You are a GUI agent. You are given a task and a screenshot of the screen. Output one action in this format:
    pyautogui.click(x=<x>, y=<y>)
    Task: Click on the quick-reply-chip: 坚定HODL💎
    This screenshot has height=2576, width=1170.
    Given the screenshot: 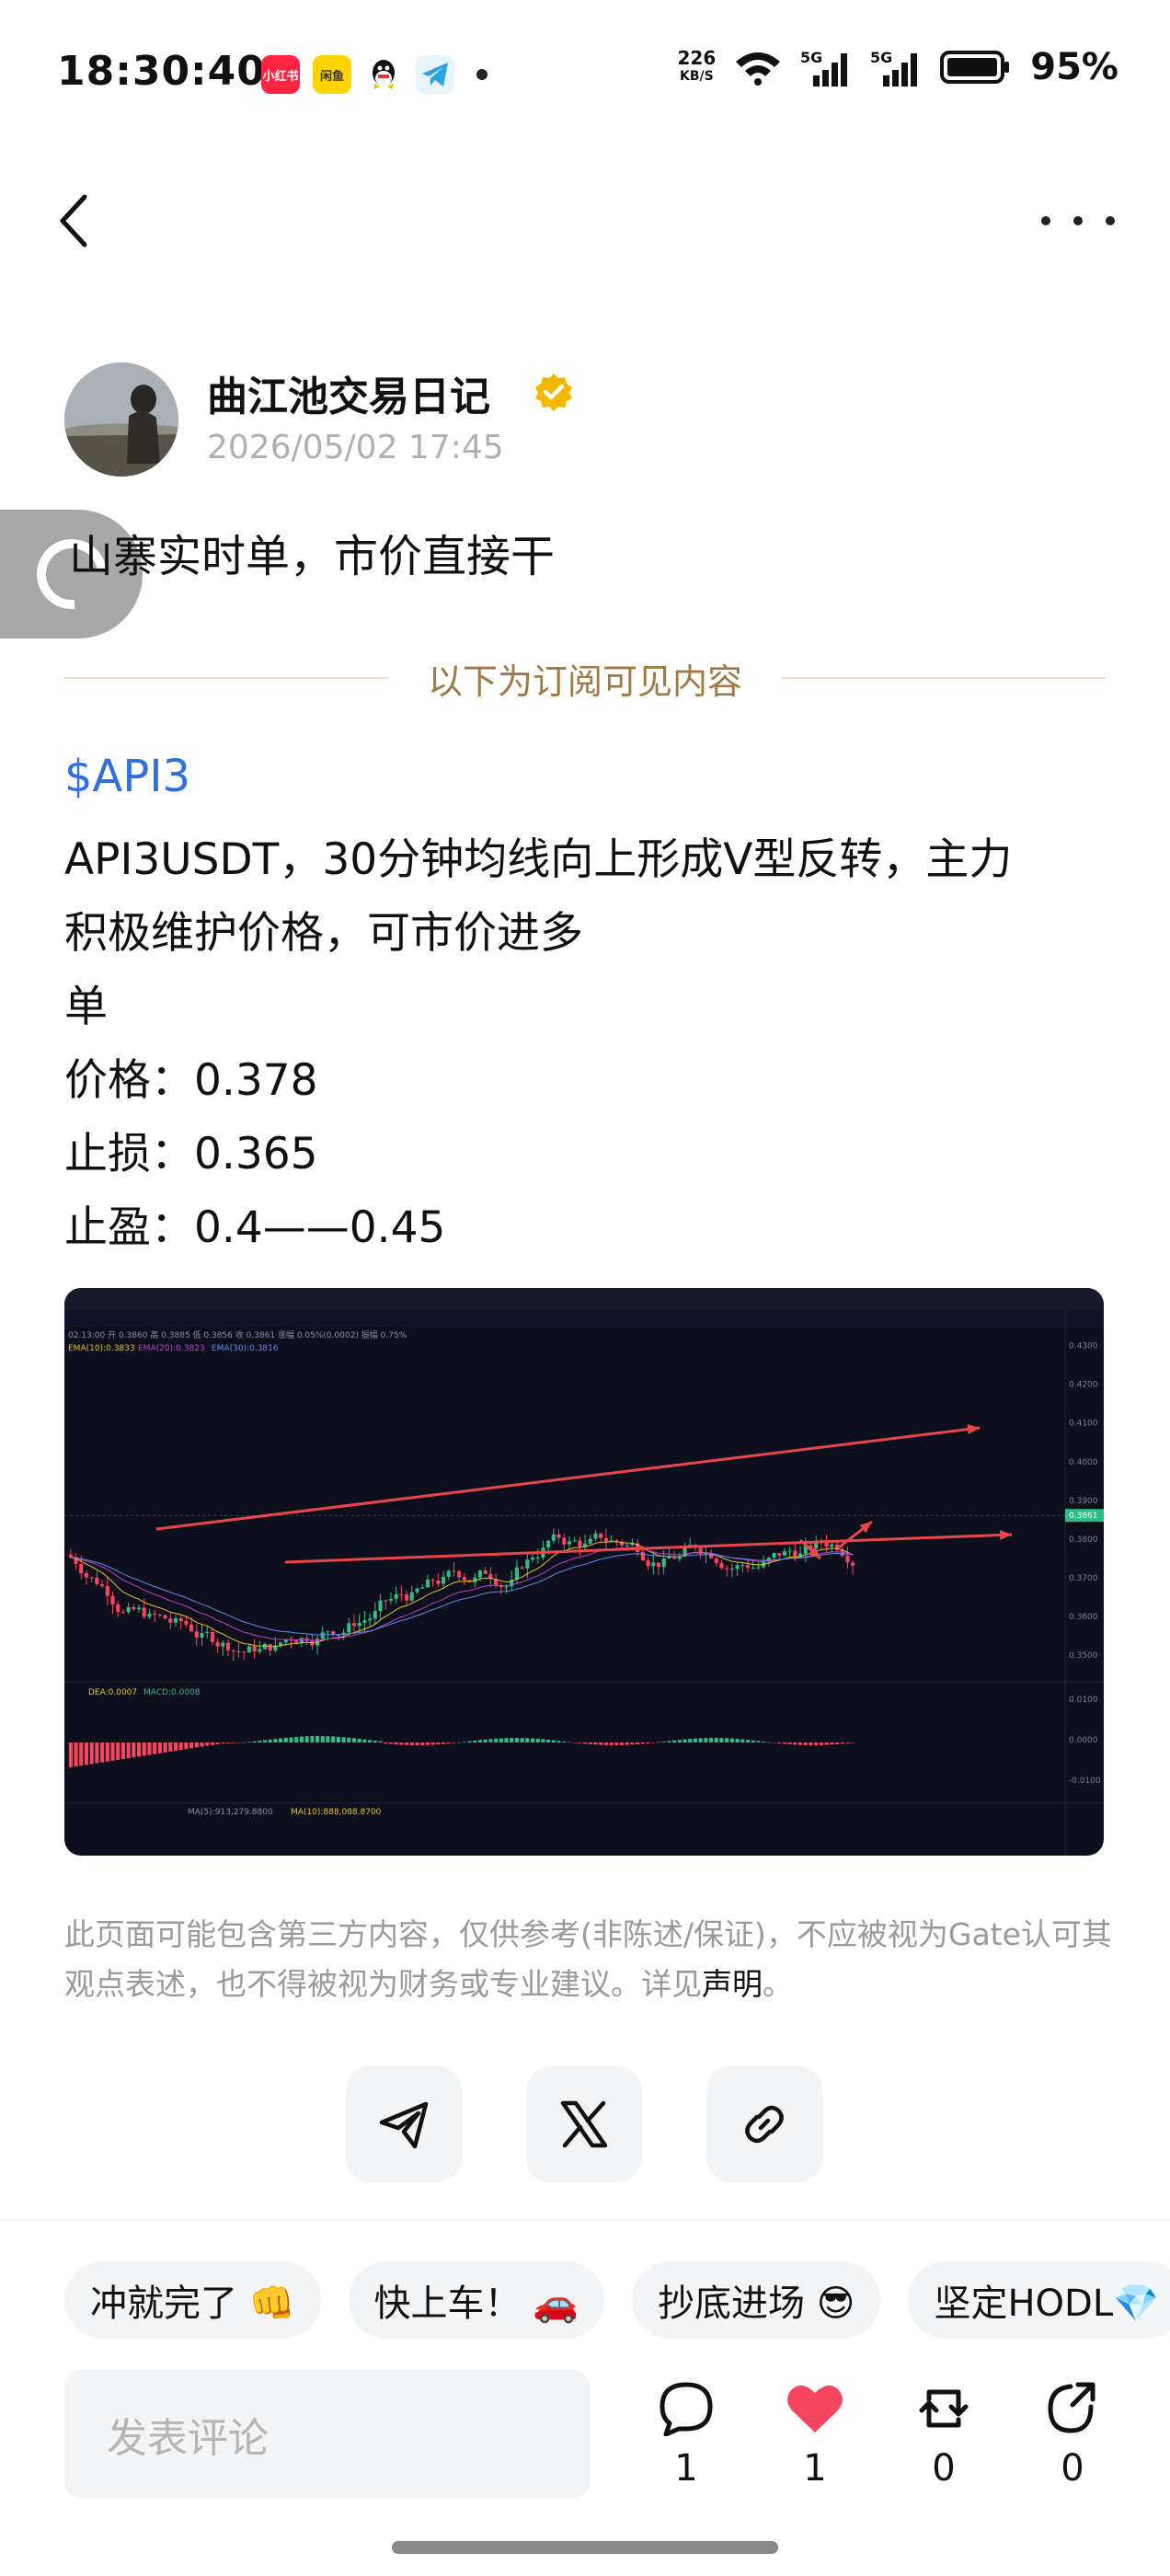 What is the action you would take?
    pyautogui.click(x=1039, y=2300)
    